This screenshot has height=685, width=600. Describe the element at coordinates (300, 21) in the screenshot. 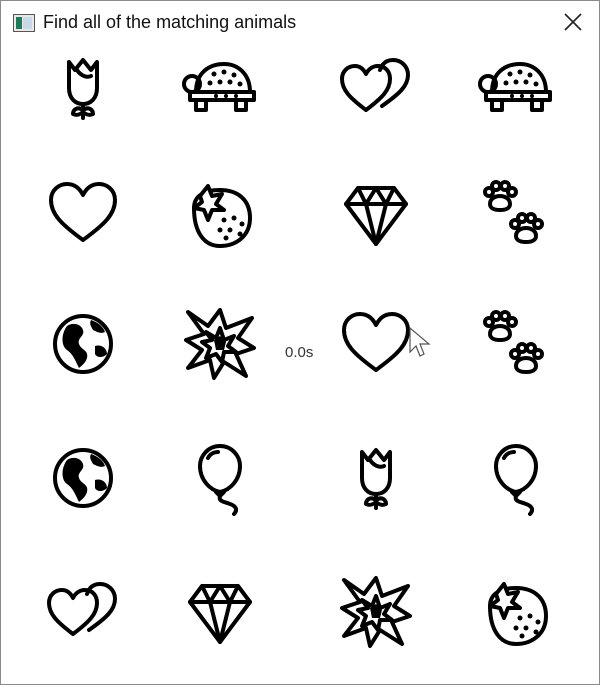

I see `title-bar: Find all of the matching animals` at that location.